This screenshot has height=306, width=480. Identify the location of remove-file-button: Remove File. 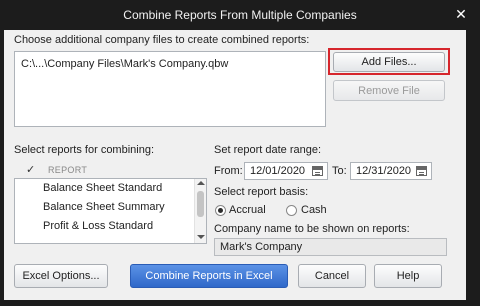
(389, 90).